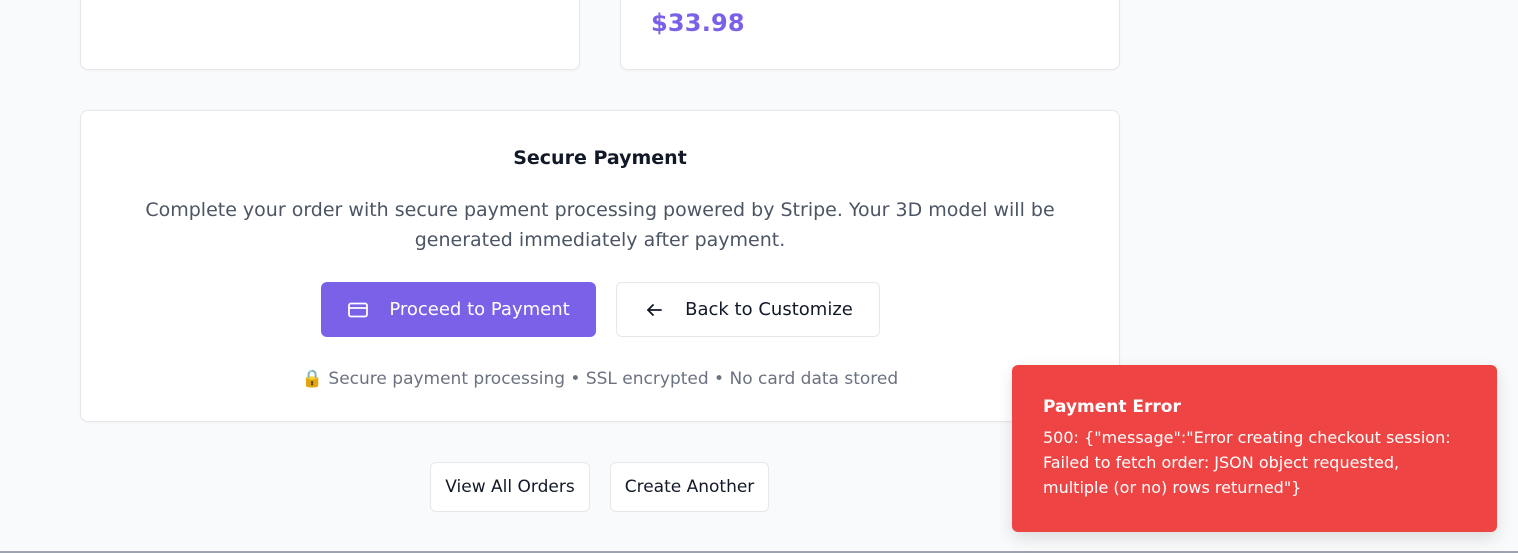 This screenshot has width=1518, height=553. I want to click on proceed-to-payment-button: Proceed to Payment, so click(458, 309).